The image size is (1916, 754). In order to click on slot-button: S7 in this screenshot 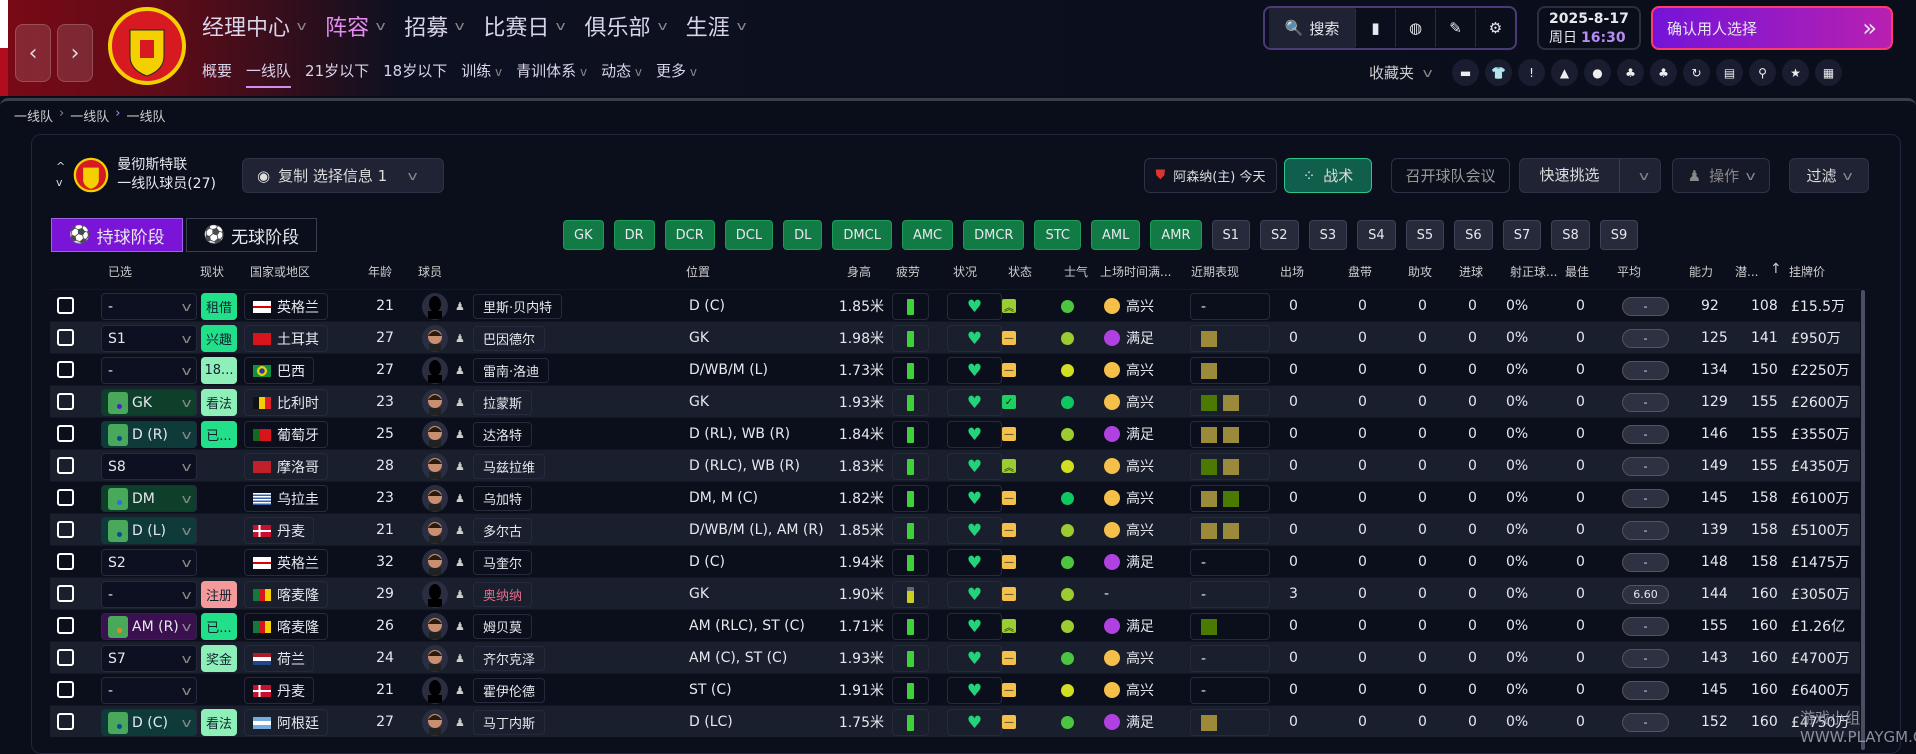, I will do `click(1522, 235)`.